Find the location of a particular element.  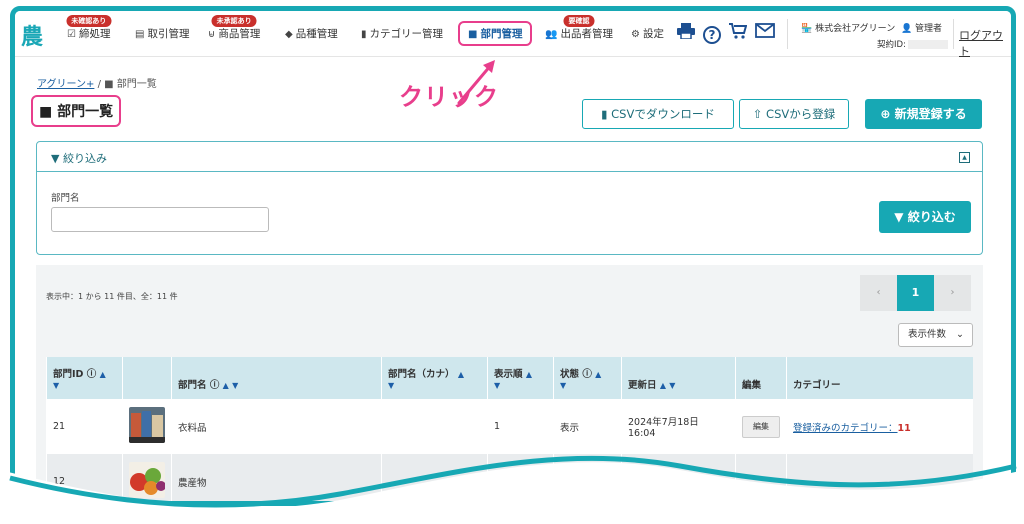

tag-icon: ◆ is located at coordinates (289, 34).